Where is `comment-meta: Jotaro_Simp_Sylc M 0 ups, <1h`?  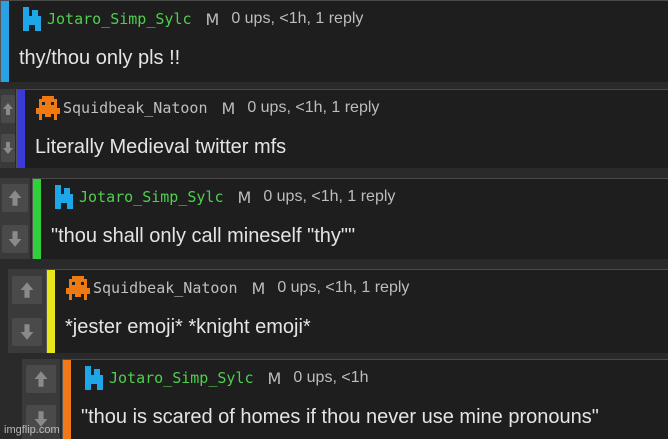
comment-meta: Jotaro_Simp_Sylc M 0 ups, <1h is located at coordinates (224, 378).